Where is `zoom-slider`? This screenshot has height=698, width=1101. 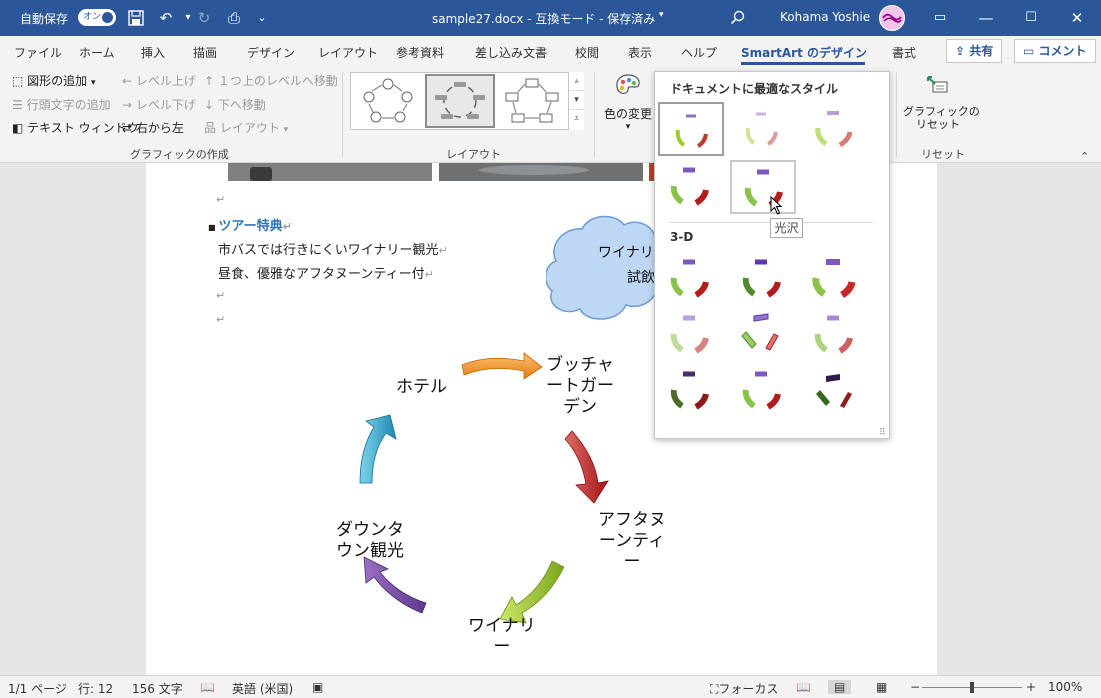
zoom-slider is located at coordinates (972, 687).